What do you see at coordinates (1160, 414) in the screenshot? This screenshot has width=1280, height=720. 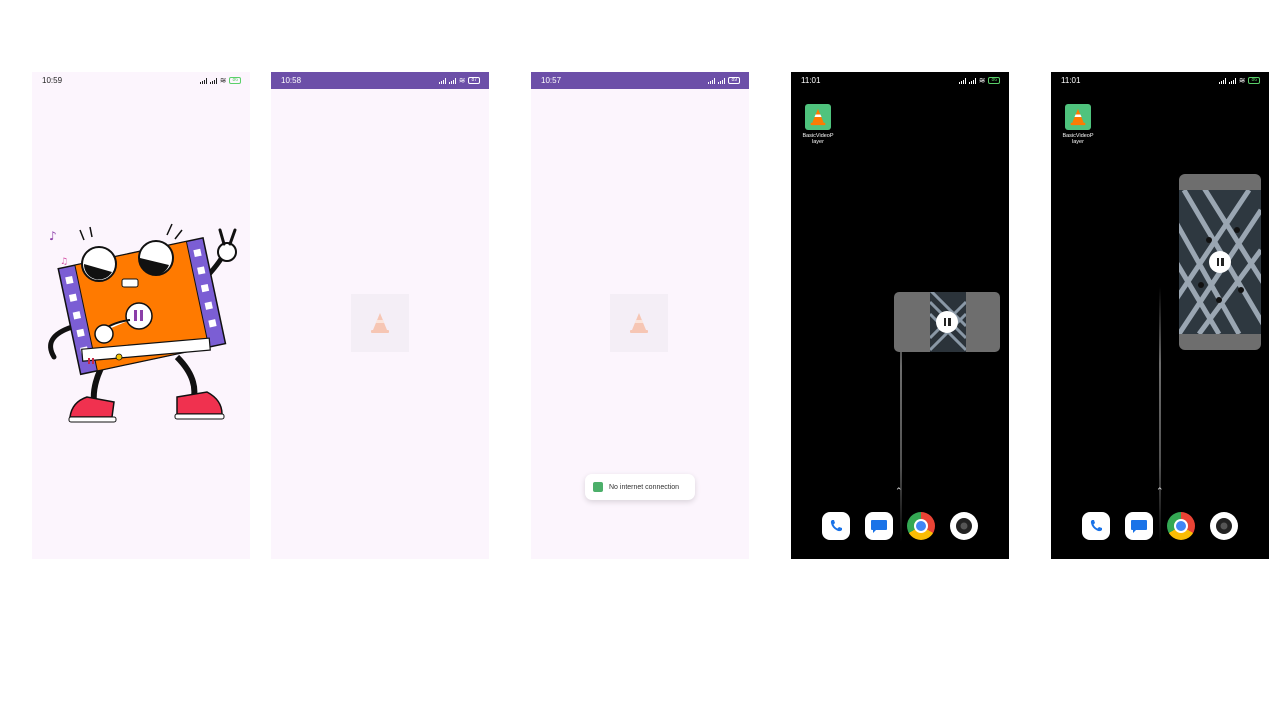 I see `wallpaper-trail` at bounding box center [1160, 414].